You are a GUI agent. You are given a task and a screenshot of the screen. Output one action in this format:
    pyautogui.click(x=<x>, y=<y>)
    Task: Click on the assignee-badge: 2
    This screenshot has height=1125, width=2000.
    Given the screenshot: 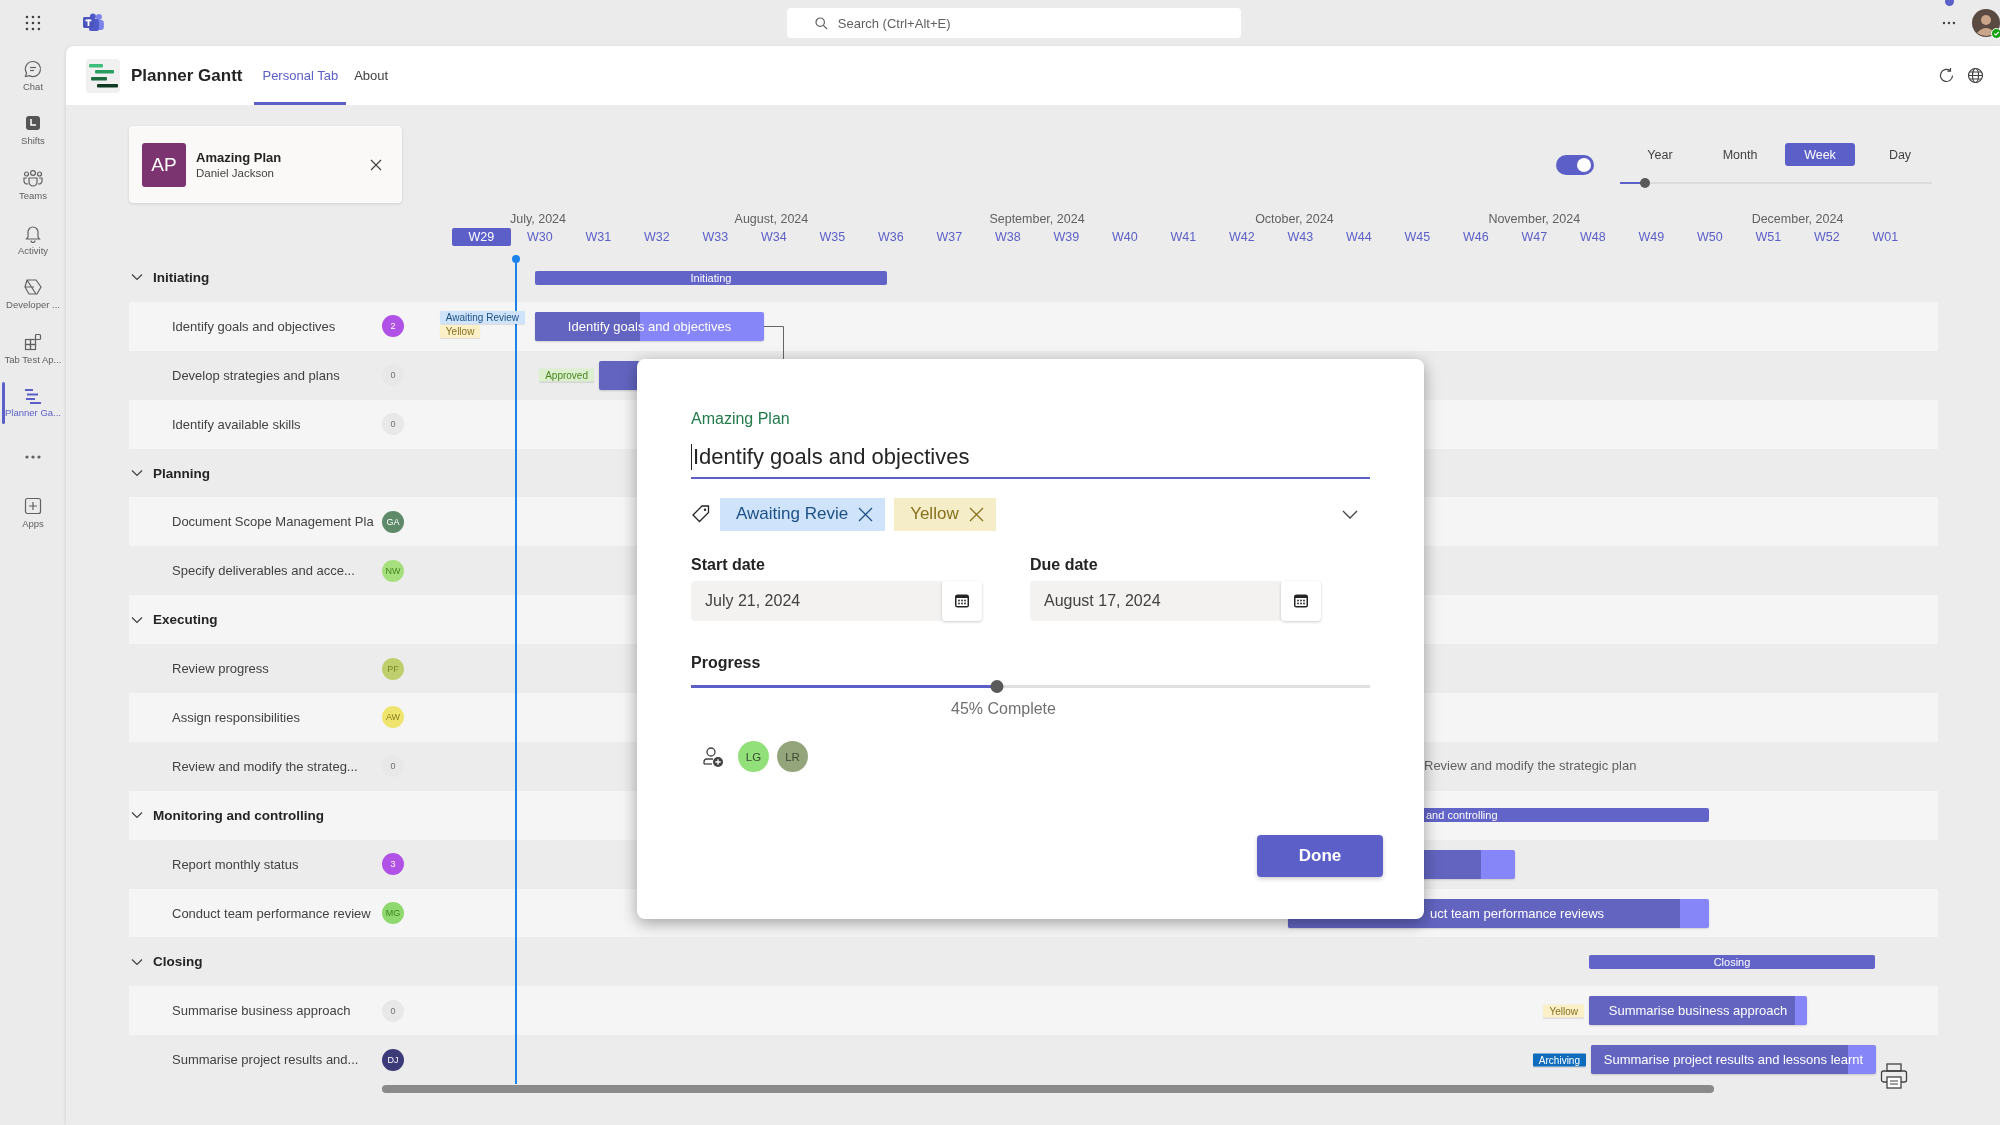 What is the action you would take?
    pyautogui.click(x=393, y=326)
    